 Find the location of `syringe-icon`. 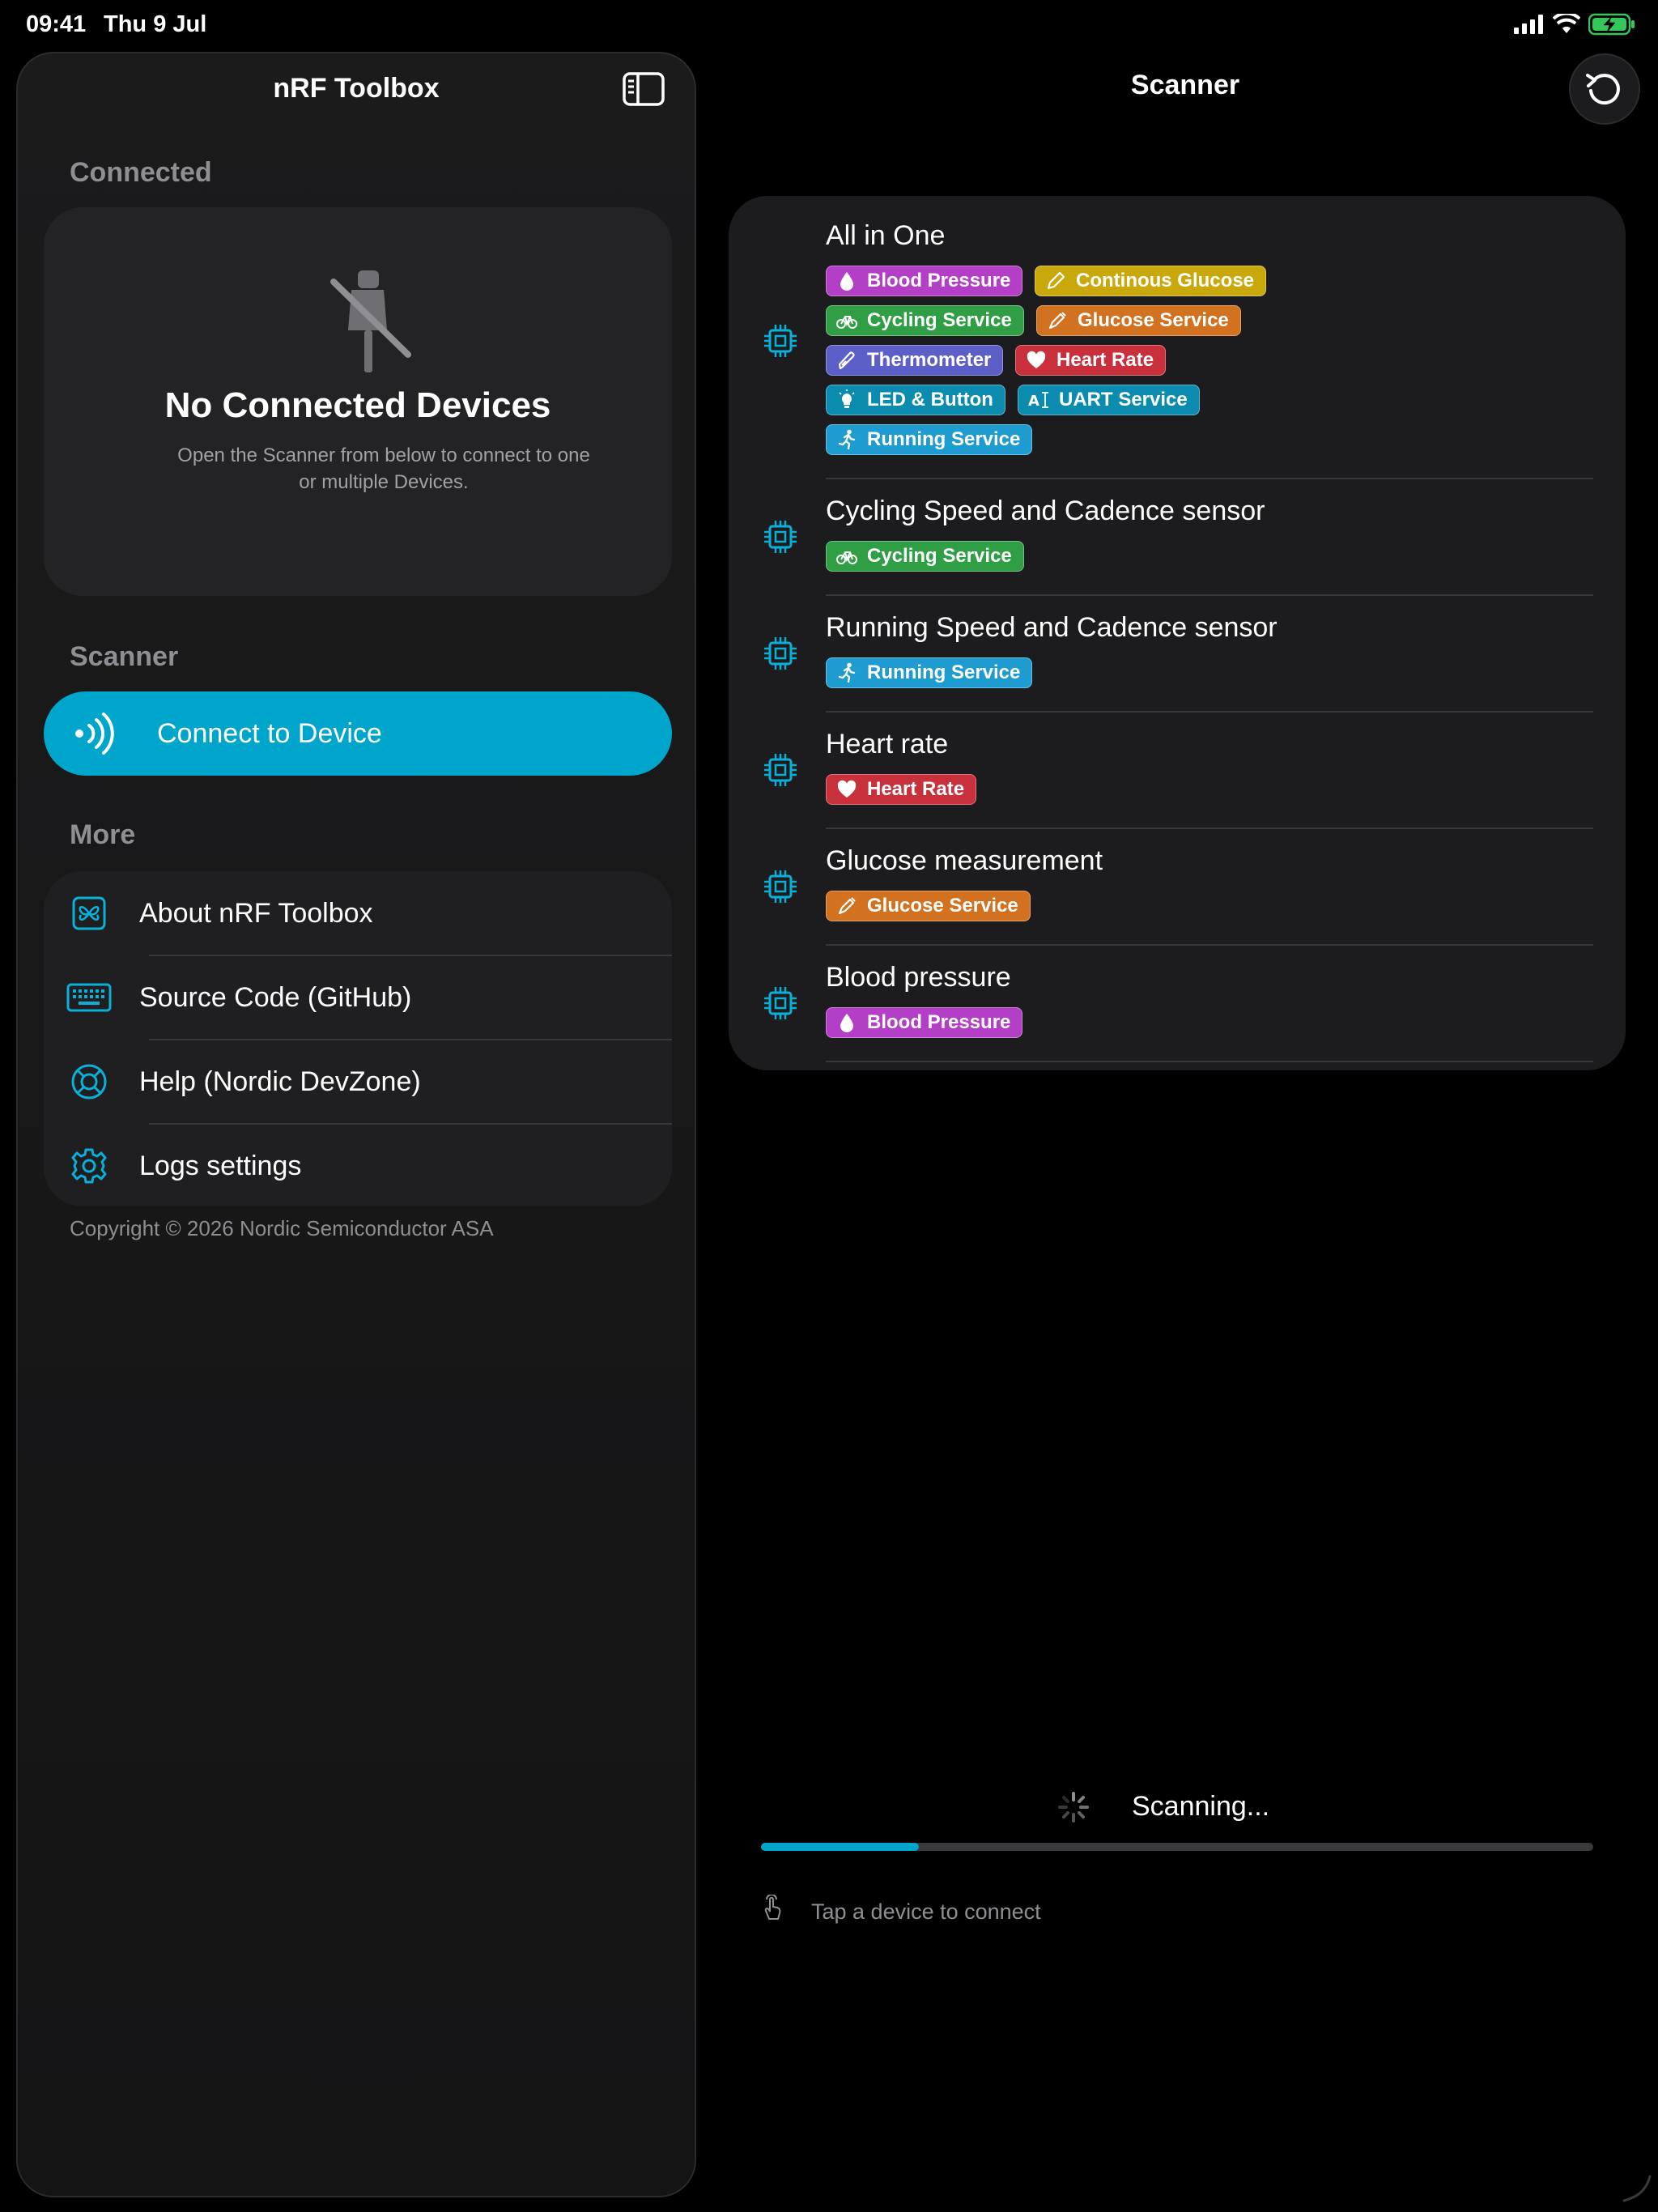

syringe-icon is located at coordinates (846, 906).